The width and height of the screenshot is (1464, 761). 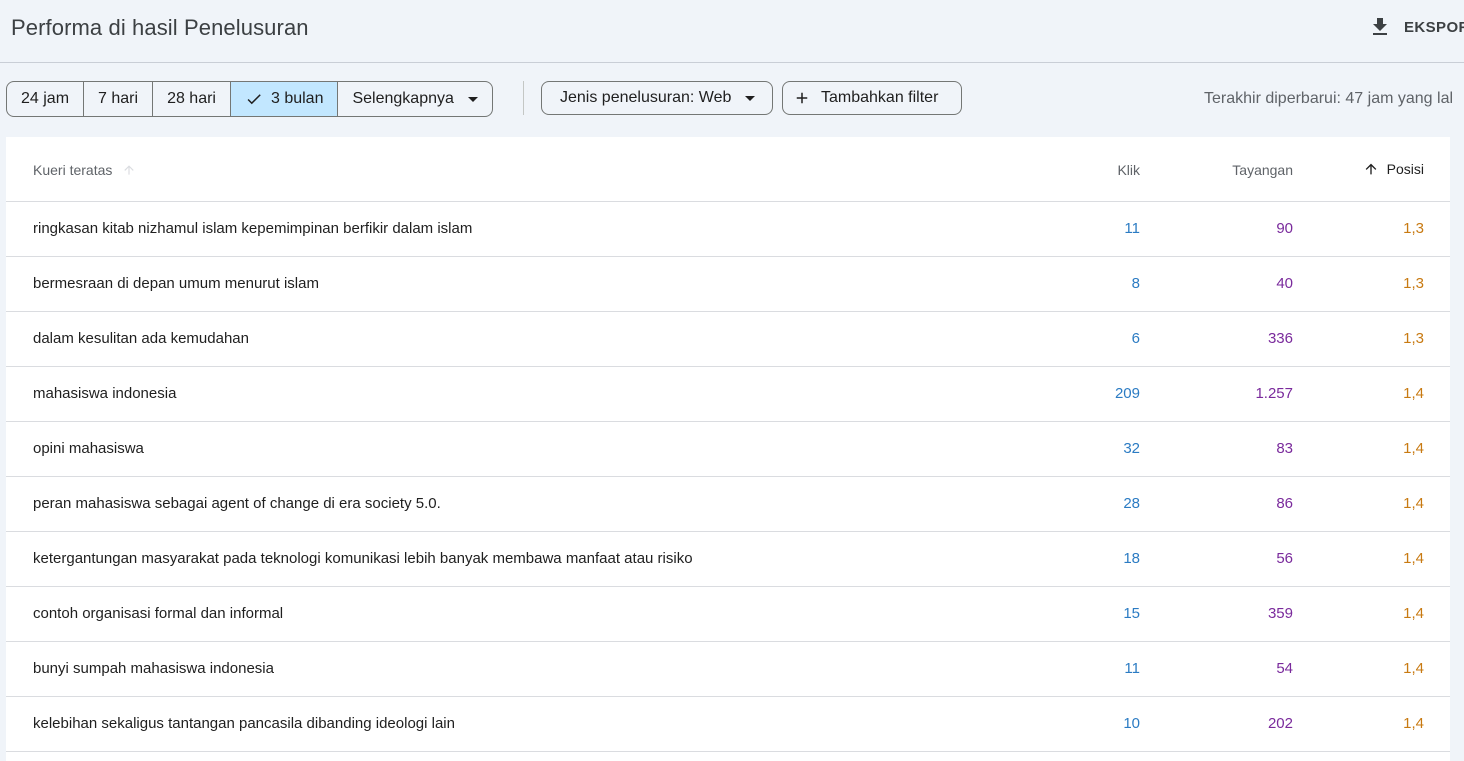 I want to click on clicks-value: 209, so click(x=1127, y=393).